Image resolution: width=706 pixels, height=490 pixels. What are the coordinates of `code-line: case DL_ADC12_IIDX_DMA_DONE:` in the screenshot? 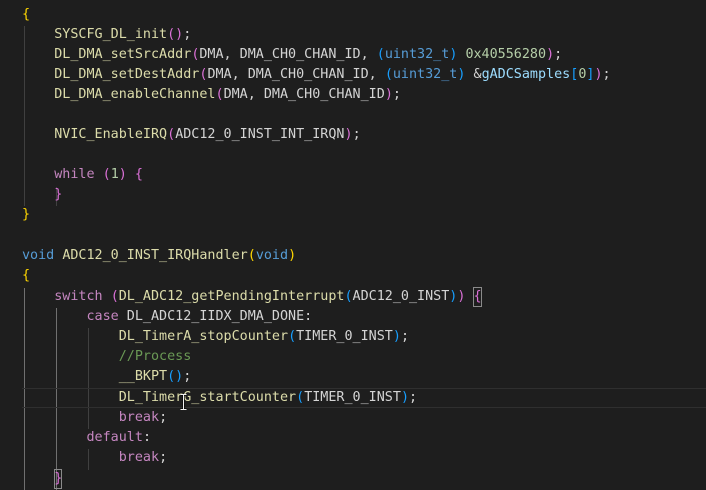 It's located at (167, 317).